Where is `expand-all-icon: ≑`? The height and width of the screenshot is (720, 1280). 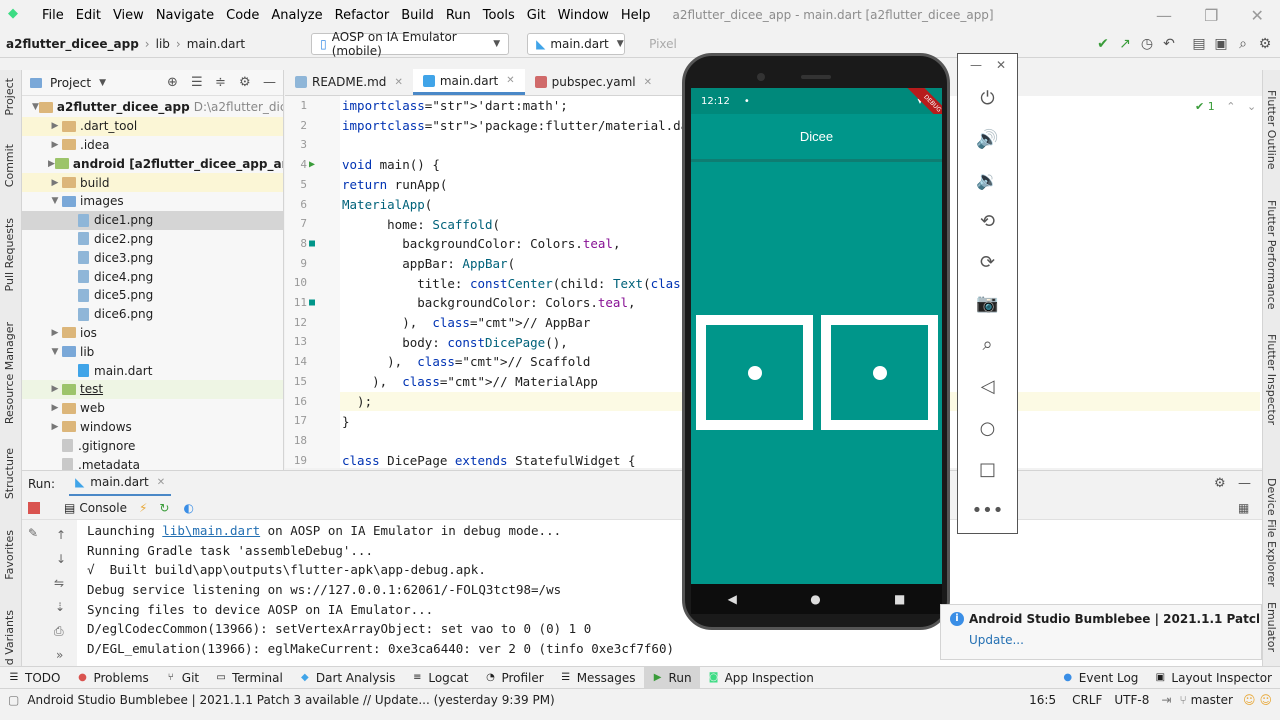 expand-all-icon: ≑ is located at coordinates (227, 82).